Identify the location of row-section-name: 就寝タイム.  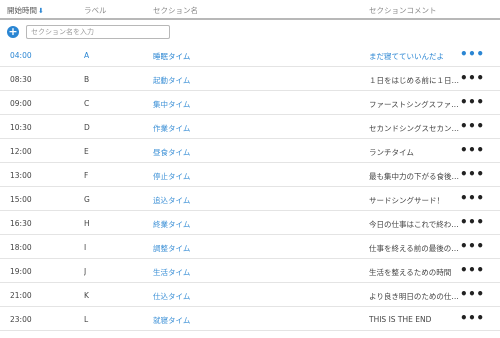
(243, 320).